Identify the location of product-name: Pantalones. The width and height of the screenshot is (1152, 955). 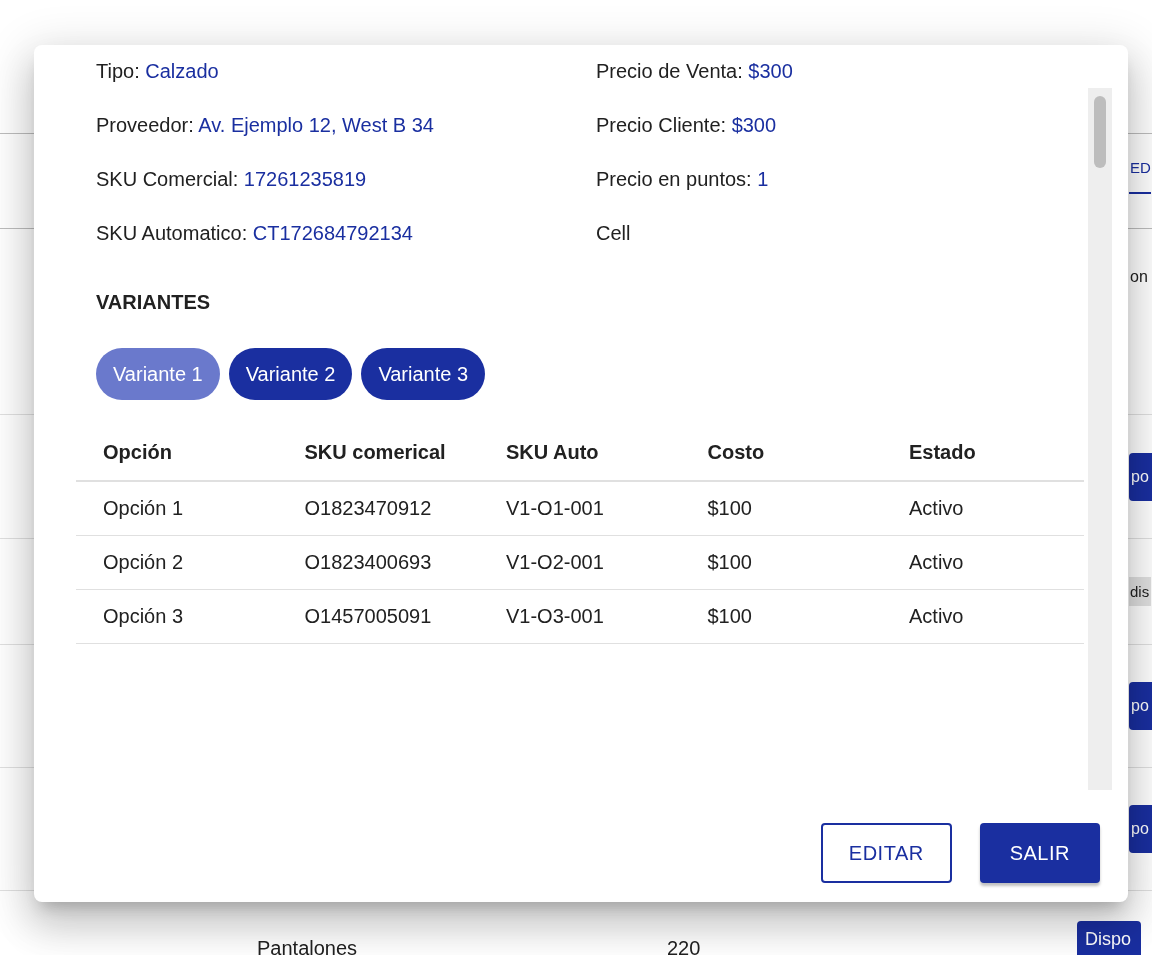
(307, 946).